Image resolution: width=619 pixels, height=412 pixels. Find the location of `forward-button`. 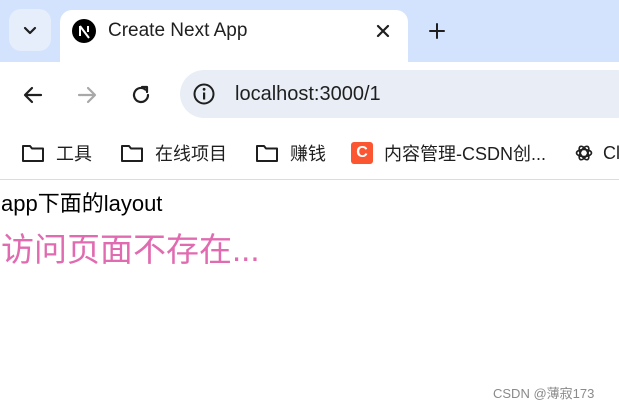

forward-button is located at coordinates (87, 95).